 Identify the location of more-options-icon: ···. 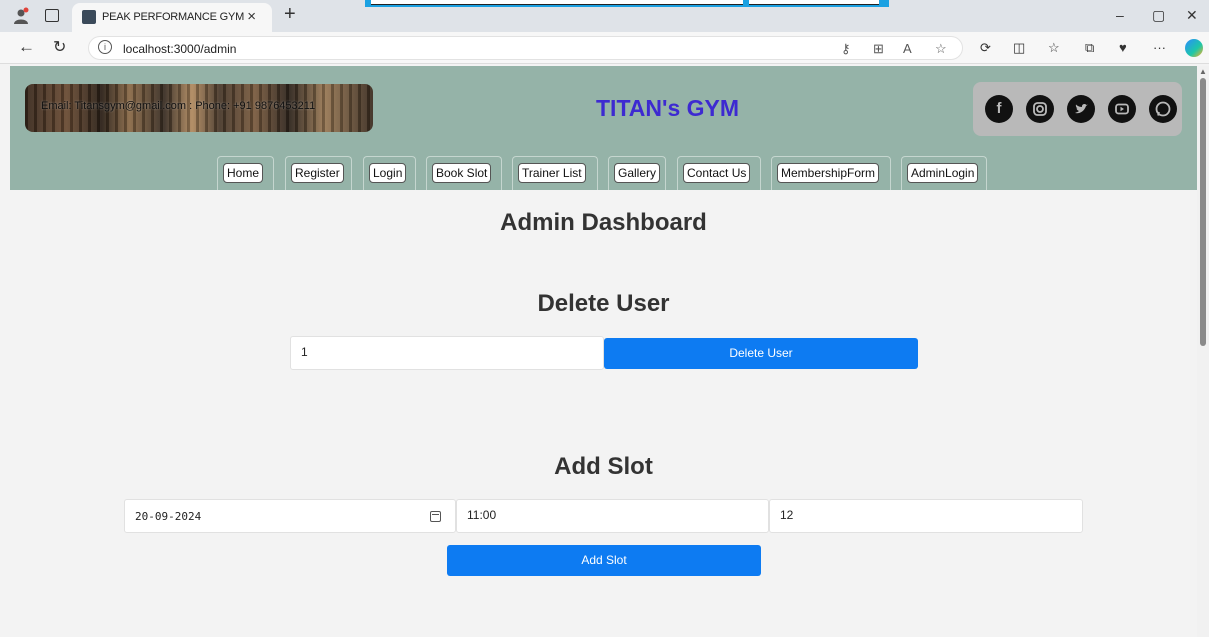
(1159, 47).